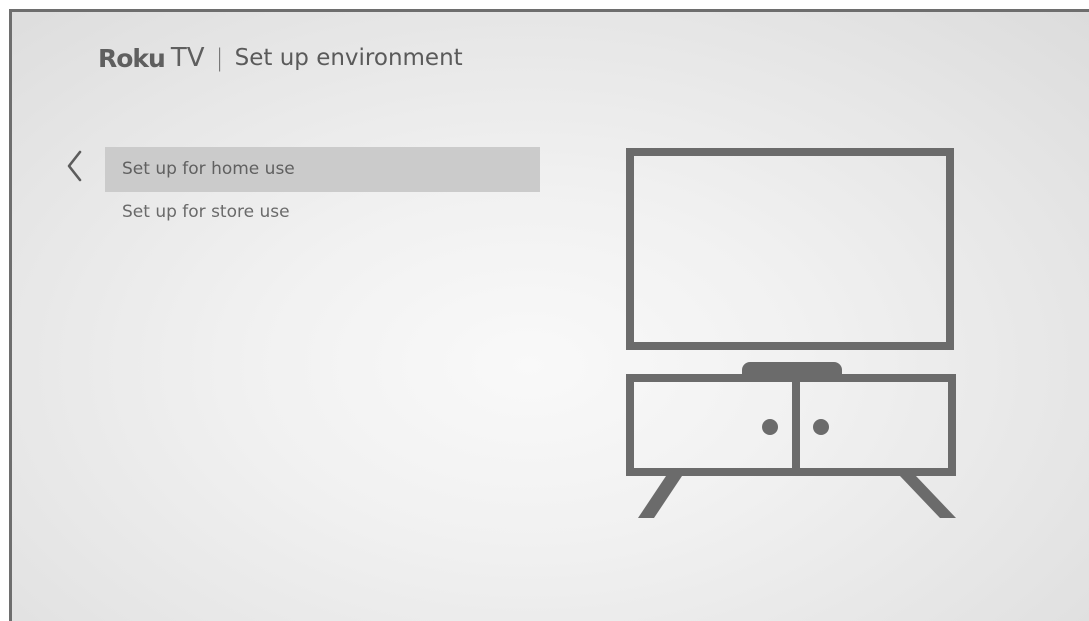 The width and height of the screenshot is (1089, 621). Describe the element at coordinates (187, 58) in the screenshot. I see `roku-tv-logo-suffix: TV` at that location.